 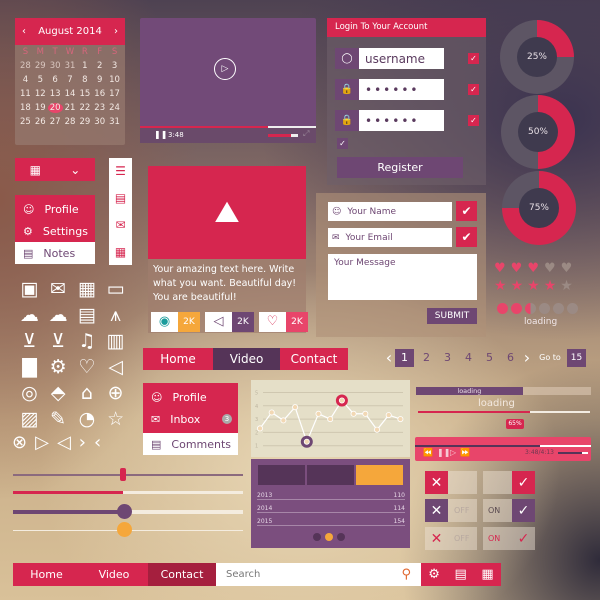 What do you see at coordinates (25, 80) in the screenshot?
I see `calendar-day: 4` at bounding box center [25, 80].